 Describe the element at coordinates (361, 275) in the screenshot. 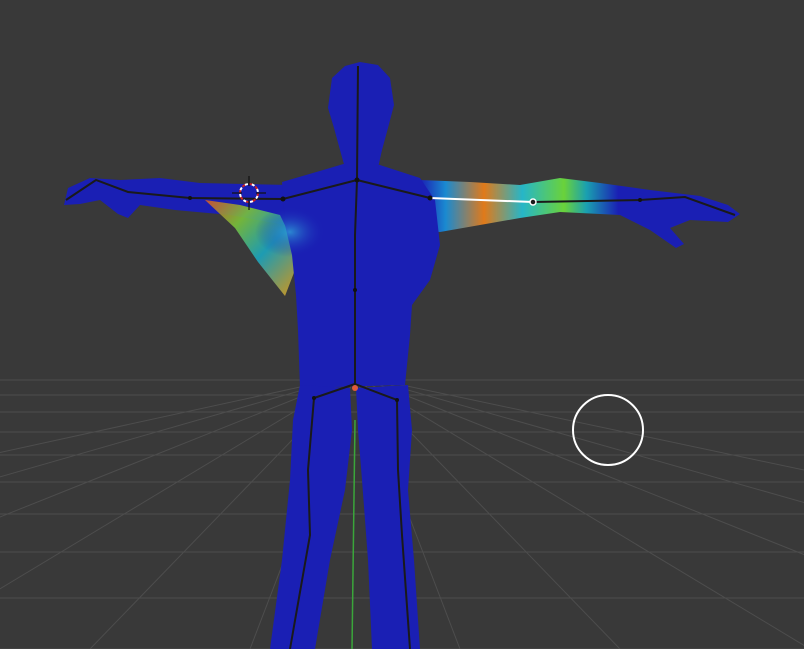

I see `mesh-torso` at that location.